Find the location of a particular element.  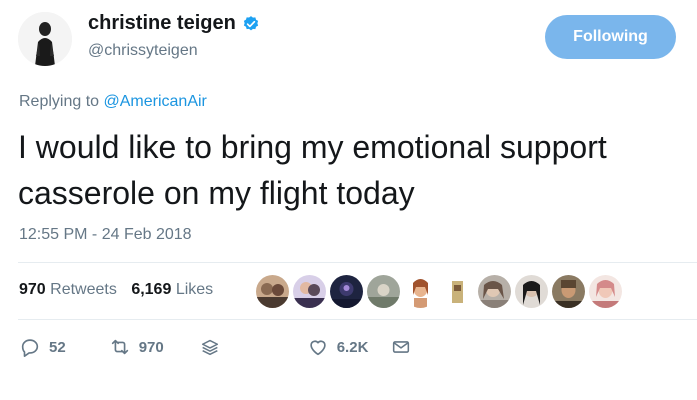

liker-avatars is located at coordinates (441, 291).